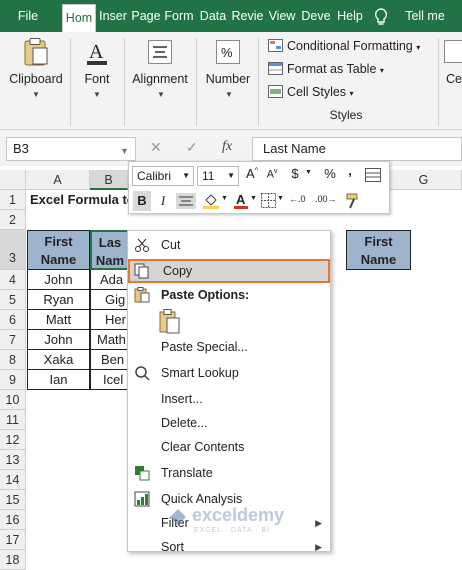 Image resolution: width=462 pixels, height=570 pixels. What do you see at coordinates (280, 198) in the screenshot?
I see `borders-dropdown-icon: ▼` at bounding box center [280, 198].